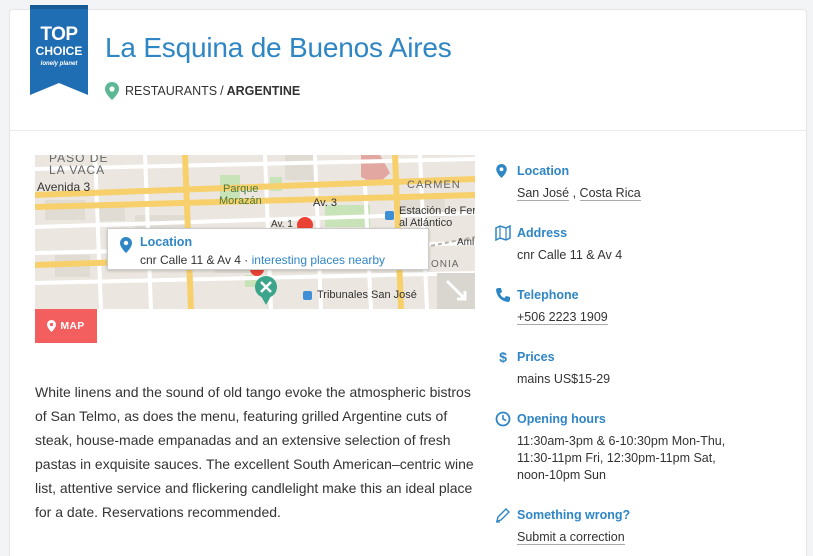  Describe the element at coordinates (59, 34) in the screenshot. I see `badge-top-text: TOP` at that location.